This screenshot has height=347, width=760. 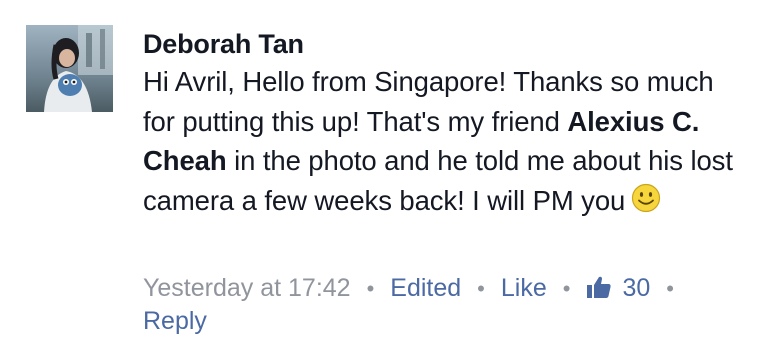 I want to click on edited-link: Edited, so click(x=425, y=288).